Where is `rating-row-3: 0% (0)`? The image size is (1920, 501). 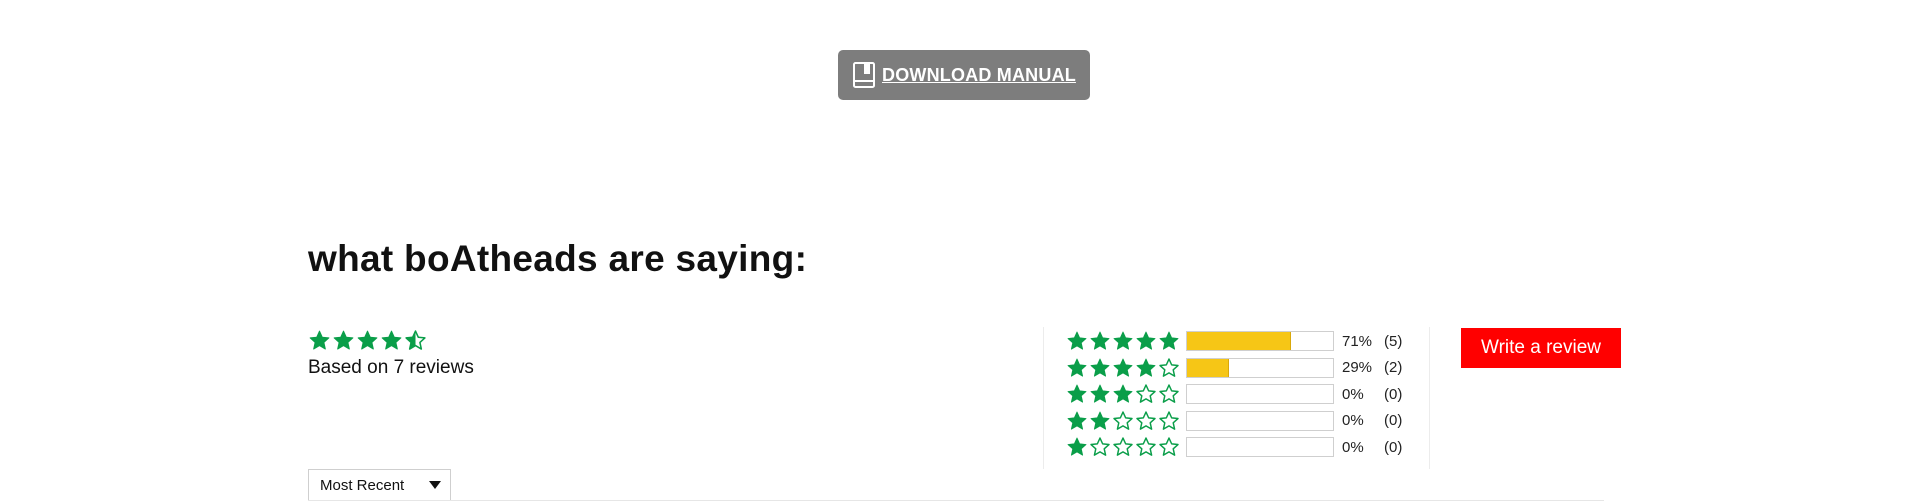 rating-row-3: 0% (0) is located at coordinates (1234, 394).